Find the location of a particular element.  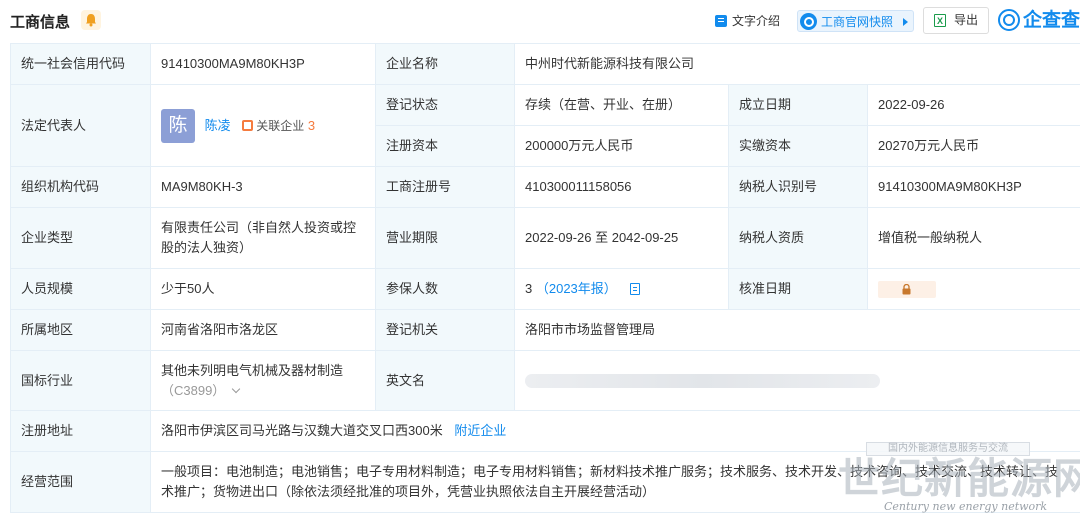

legal-rep-link: 陈凌 is located at coordinates (218, 125).